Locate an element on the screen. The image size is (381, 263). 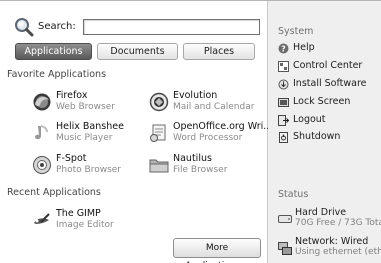
status-item-hard-drive: Hard Drive 70G Free / 73G Total is located at coordinates (329, 220).